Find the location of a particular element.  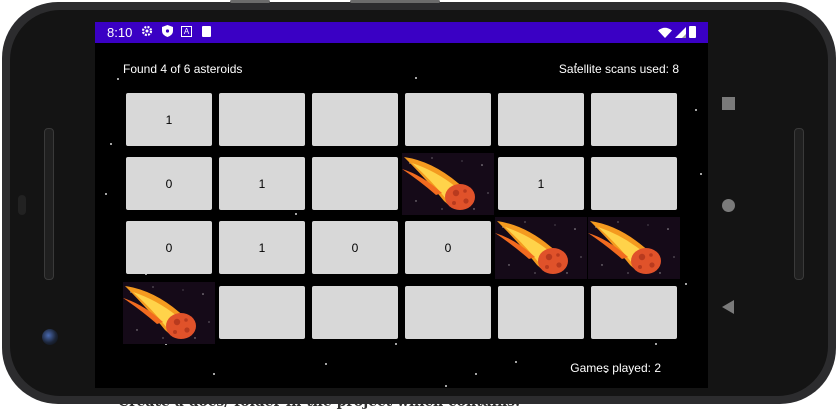

a-icon: A is located at coordinates (186, 31).